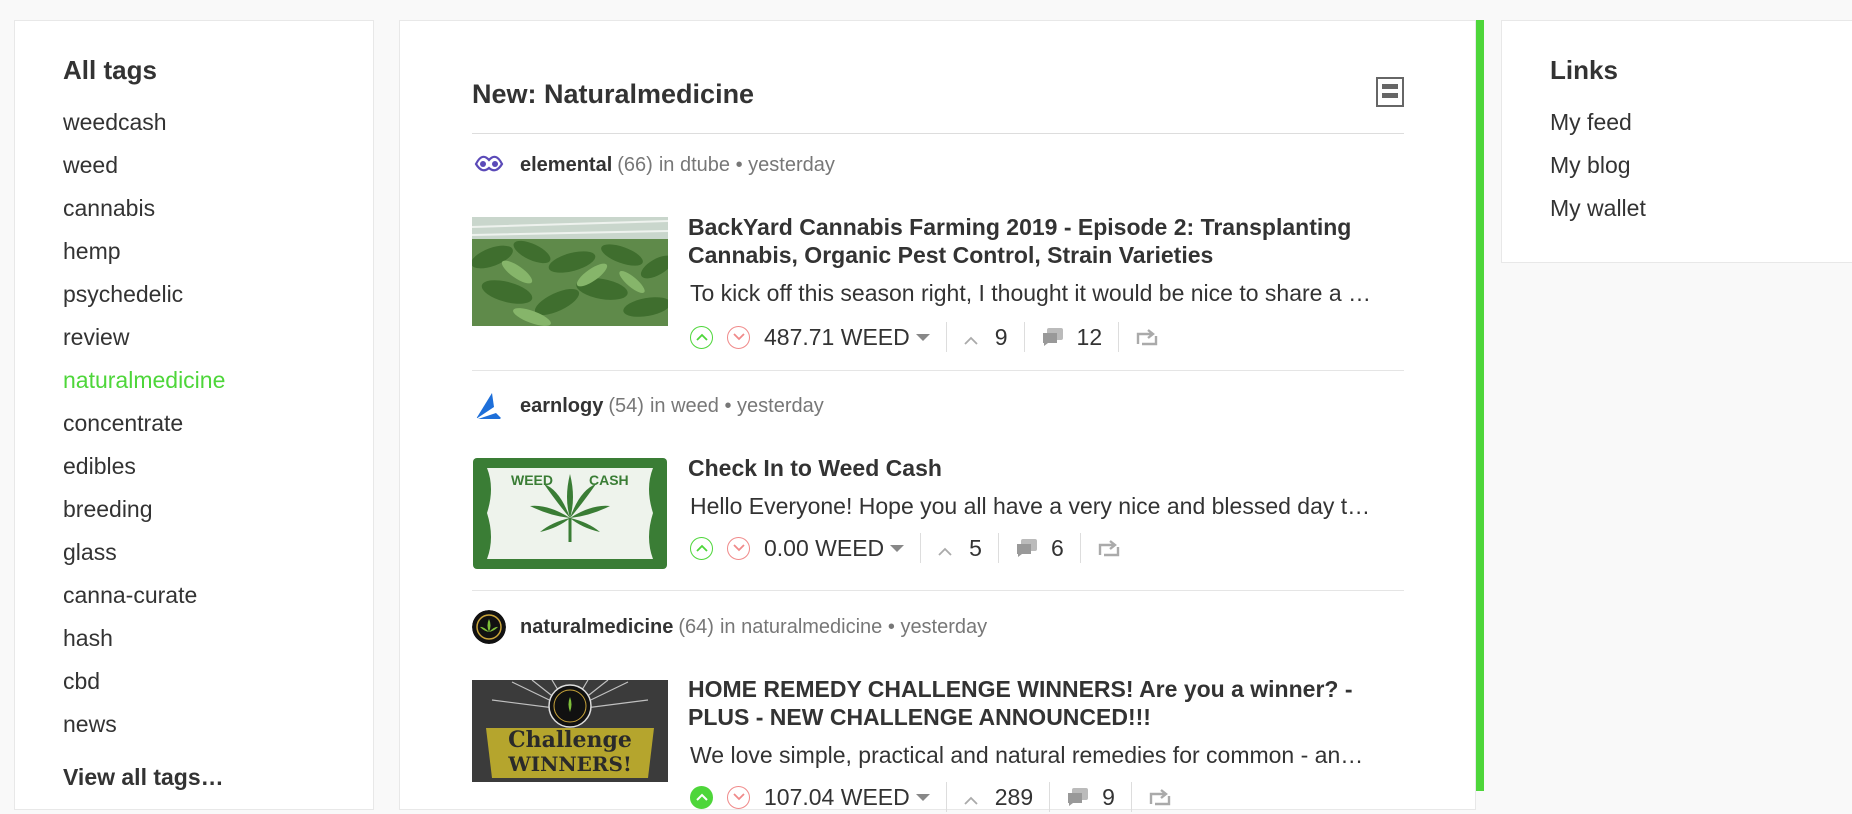  Describe the element at coordinates (1039, 548) in the screenshot. I see `comments-button: 6` at that location.